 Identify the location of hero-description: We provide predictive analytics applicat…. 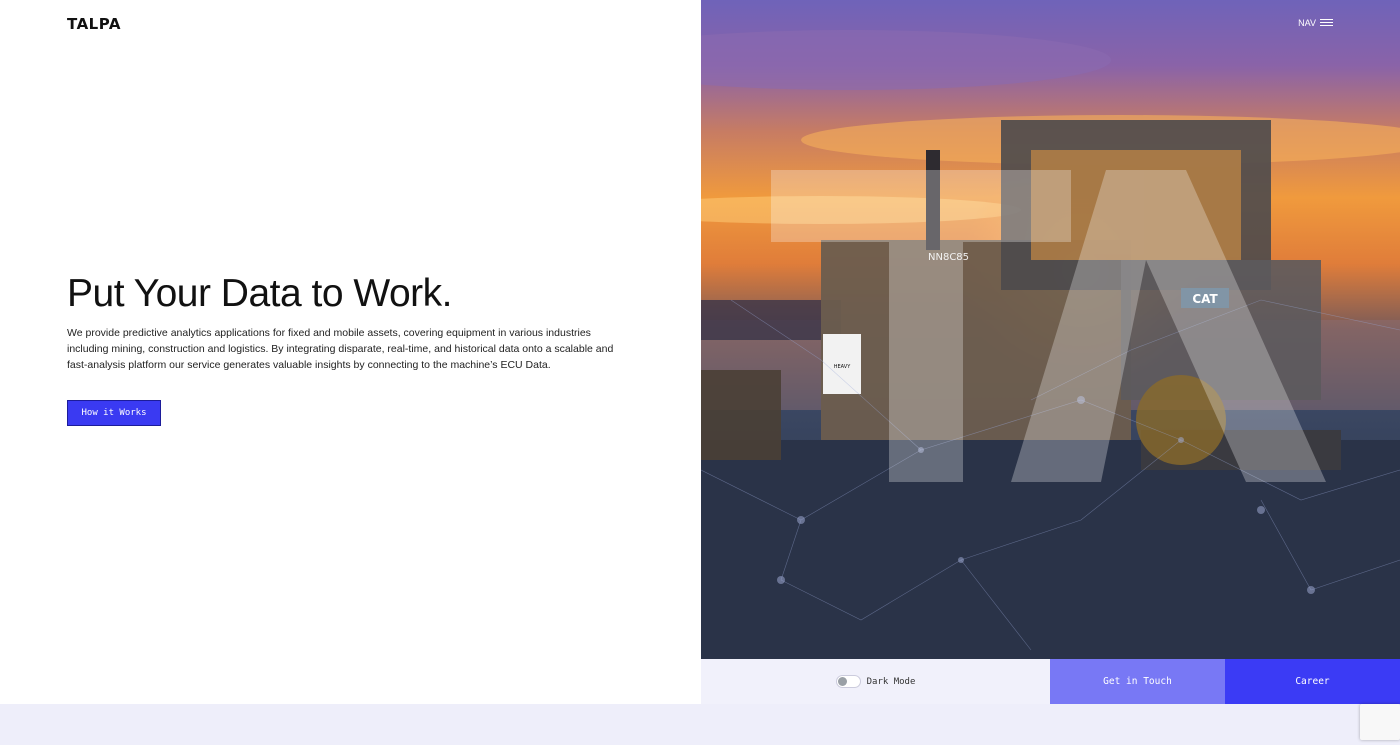
(340, 349).